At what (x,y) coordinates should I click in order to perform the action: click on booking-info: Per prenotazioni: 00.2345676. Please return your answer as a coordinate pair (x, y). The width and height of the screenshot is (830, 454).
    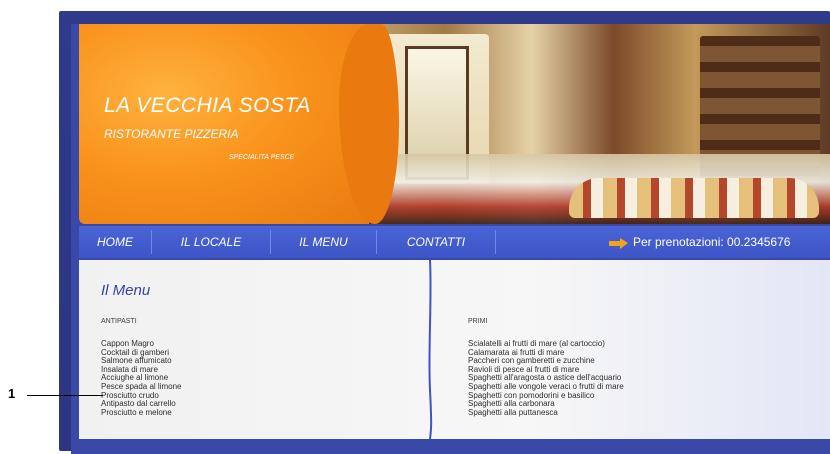
    Looking at the image, I should click on (699, 242).